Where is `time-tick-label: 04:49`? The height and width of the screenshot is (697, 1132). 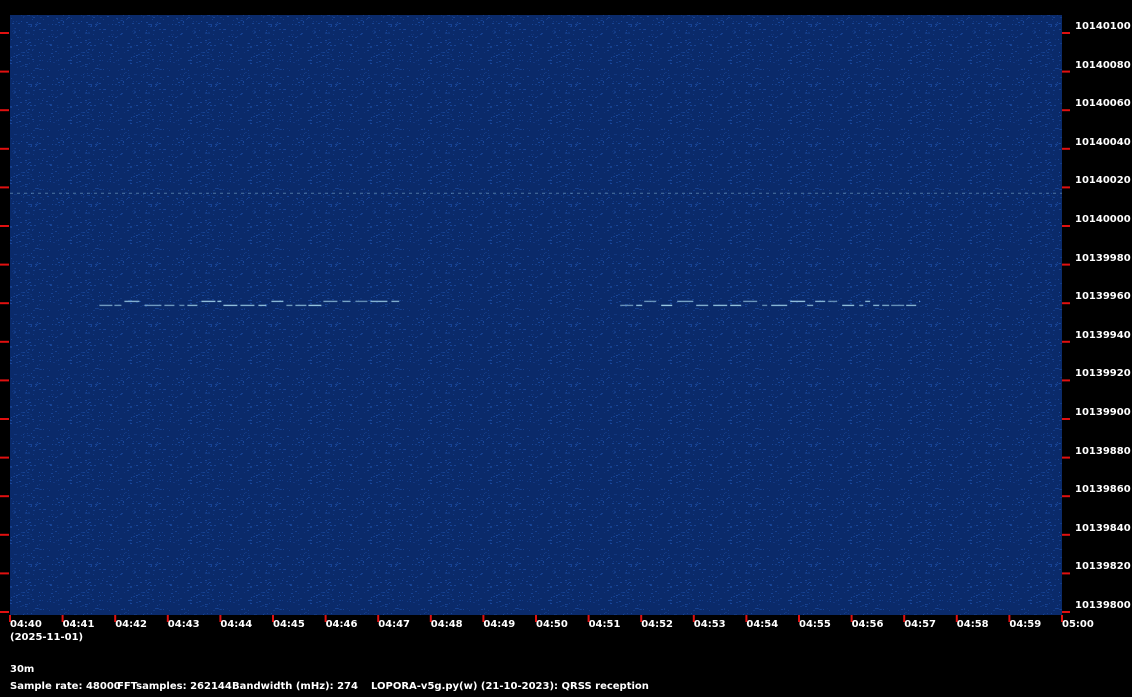 time-tick-label: 04:49 is located at coordinates (499, 624).